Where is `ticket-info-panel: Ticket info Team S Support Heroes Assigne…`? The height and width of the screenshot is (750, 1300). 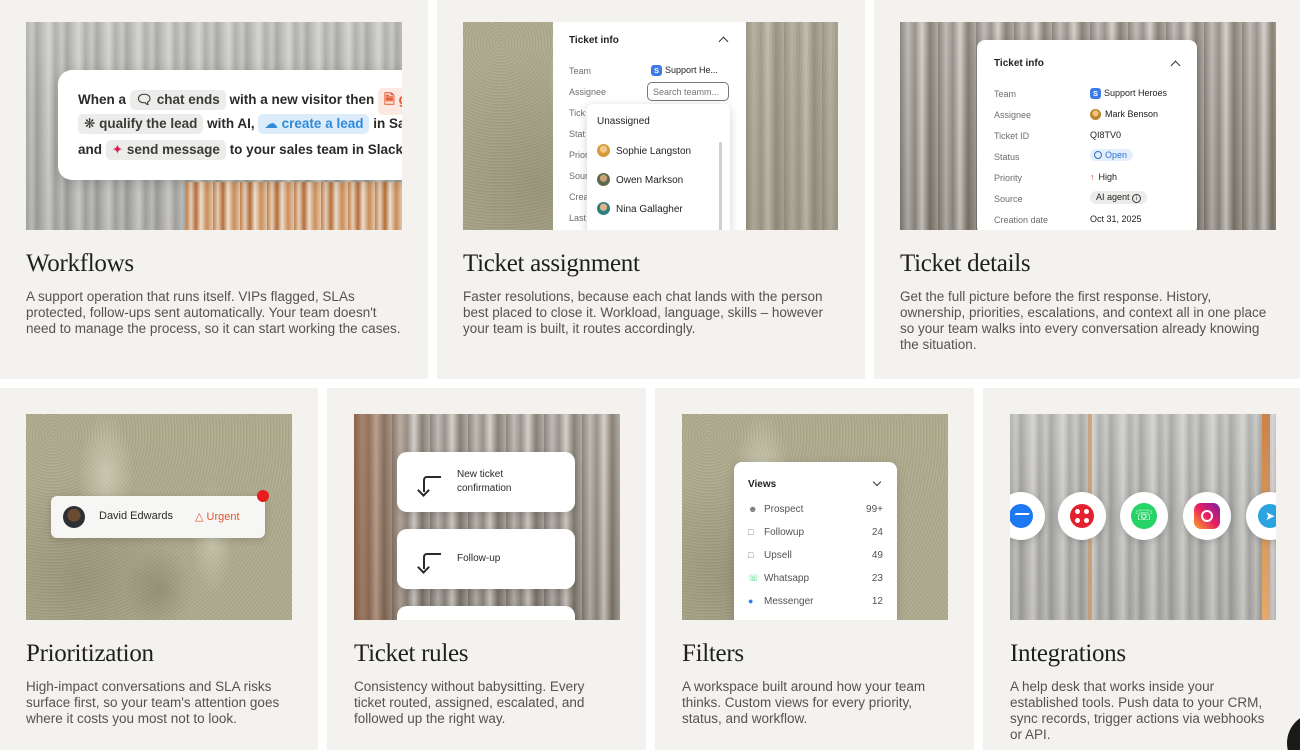
ticket-info-panel: Ticket info Team S Support Heroes Assigne… is located at coordinates (1087, 135).